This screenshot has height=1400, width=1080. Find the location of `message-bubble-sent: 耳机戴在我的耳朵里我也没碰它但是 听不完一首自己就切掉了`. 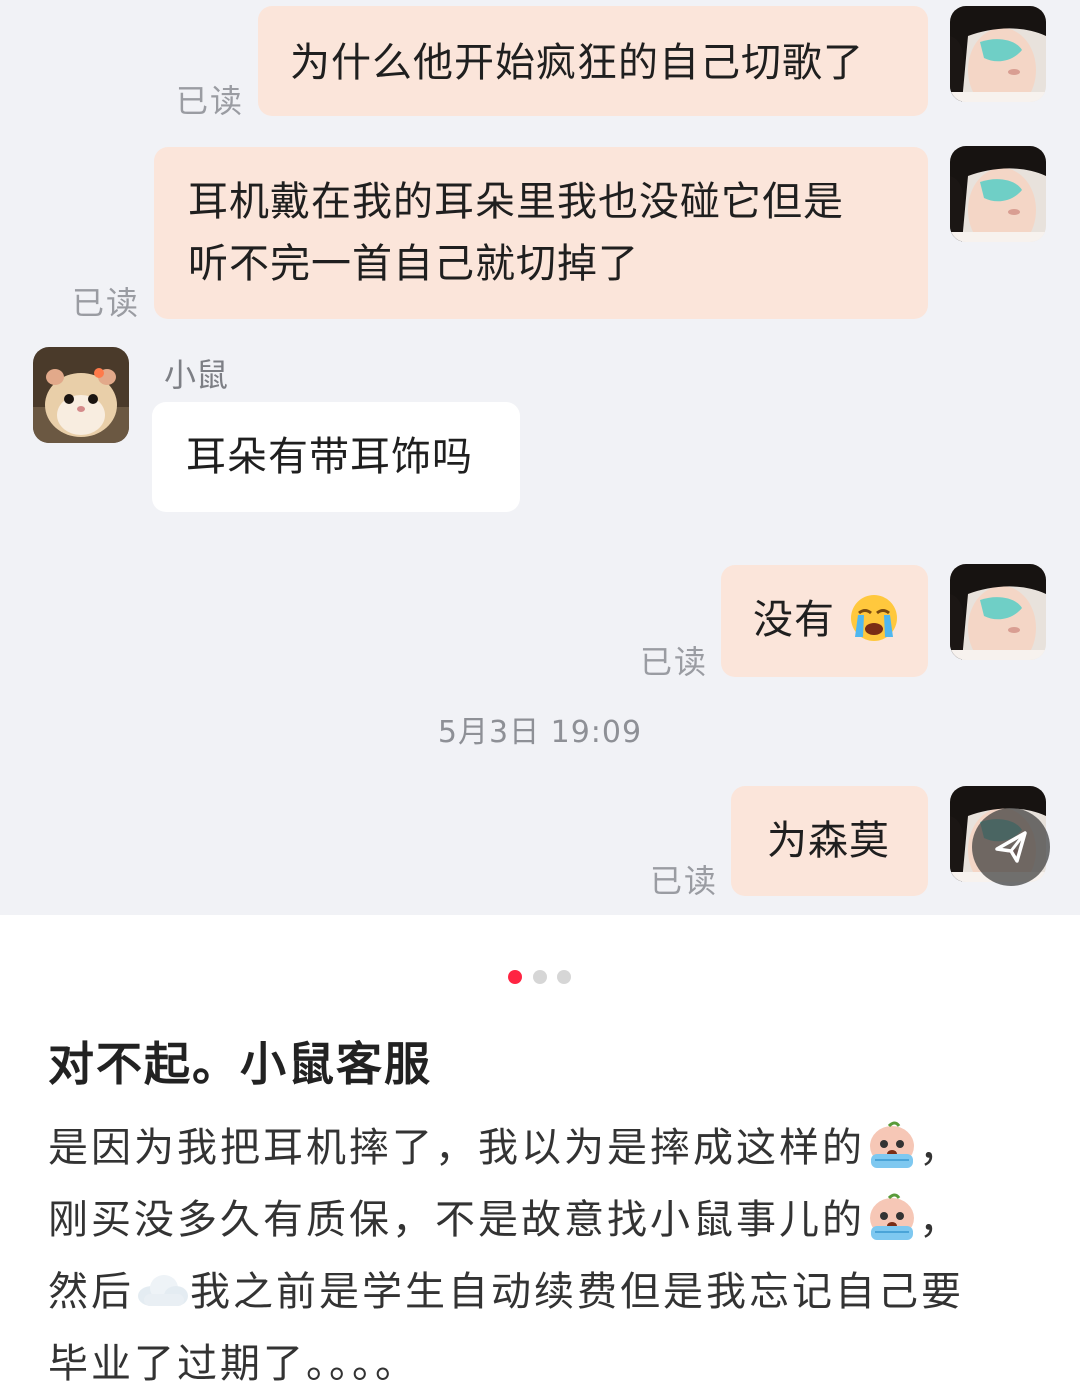

message-bubble-sent: 耳机戴在我的耳朵里我也没碰它但是 听不完一首自己就切掉了 is located at coordinates (541, 233).